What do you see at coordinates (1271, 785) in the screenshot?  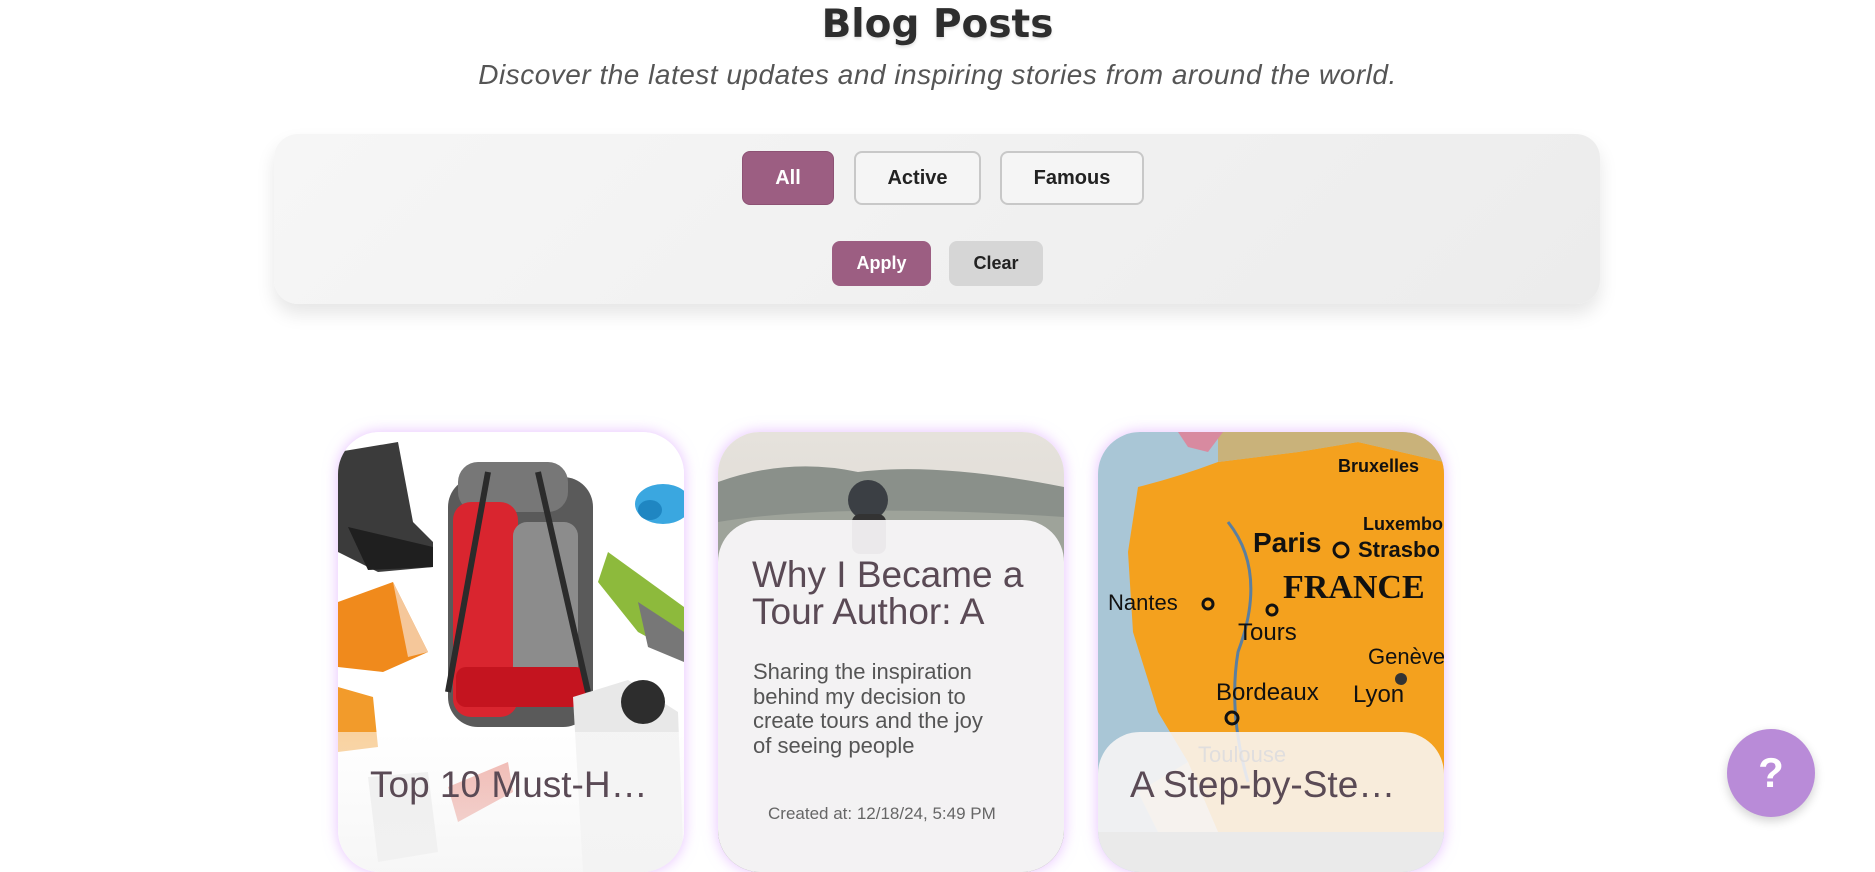 I see `post-title: A Step-by-Step Guide` at bounding box center [1271, 785].